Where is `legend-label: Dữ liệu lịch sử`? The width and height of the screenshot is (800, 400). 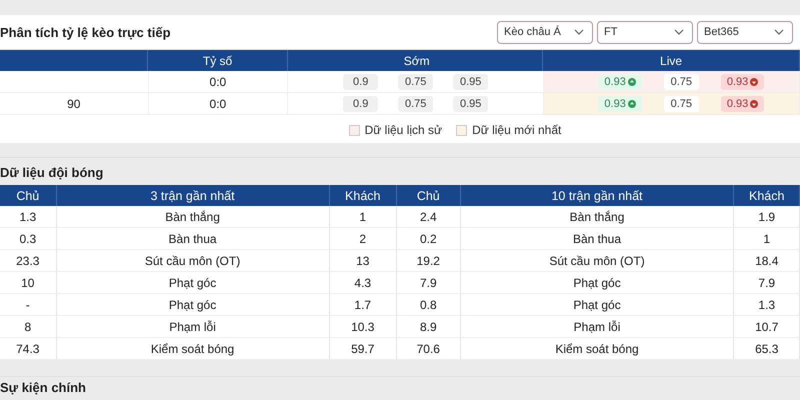
legend-label: Dữ liệu lịch sử is located at coordinates (403, 130).